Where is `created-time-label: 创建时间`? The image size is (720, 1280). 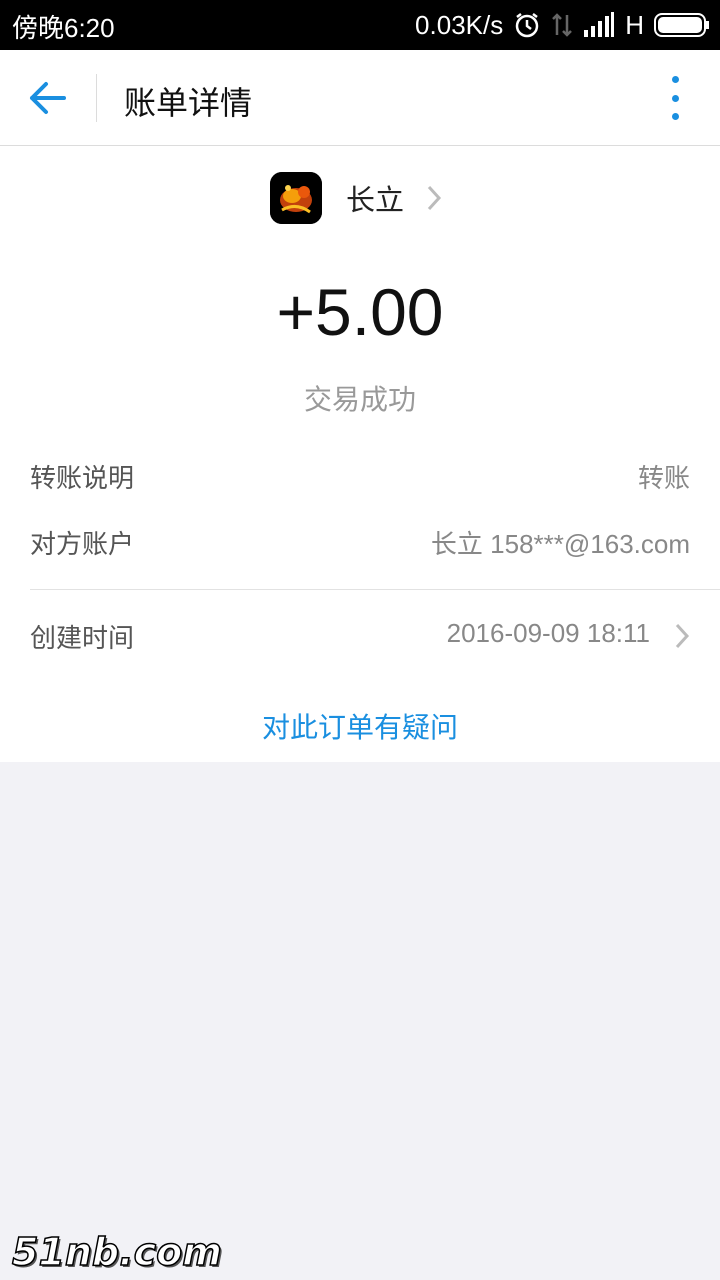
created-time-label: 创建时间 is located at coordinates (82, 638).